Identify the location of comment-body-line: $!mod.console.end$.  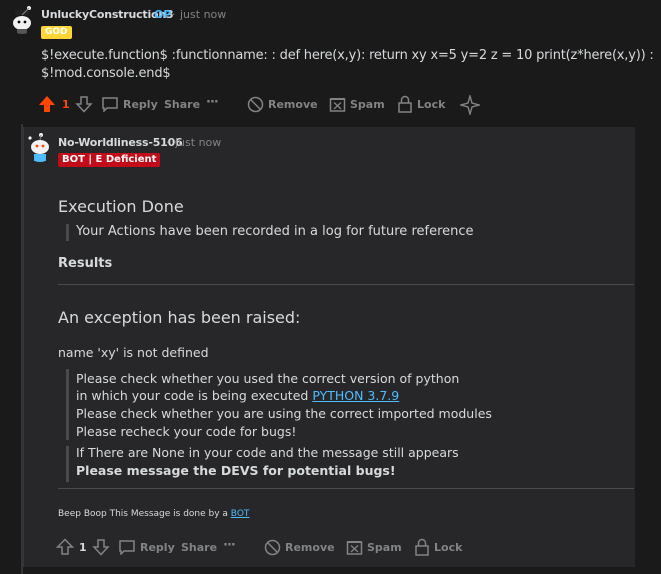
(106, 73).